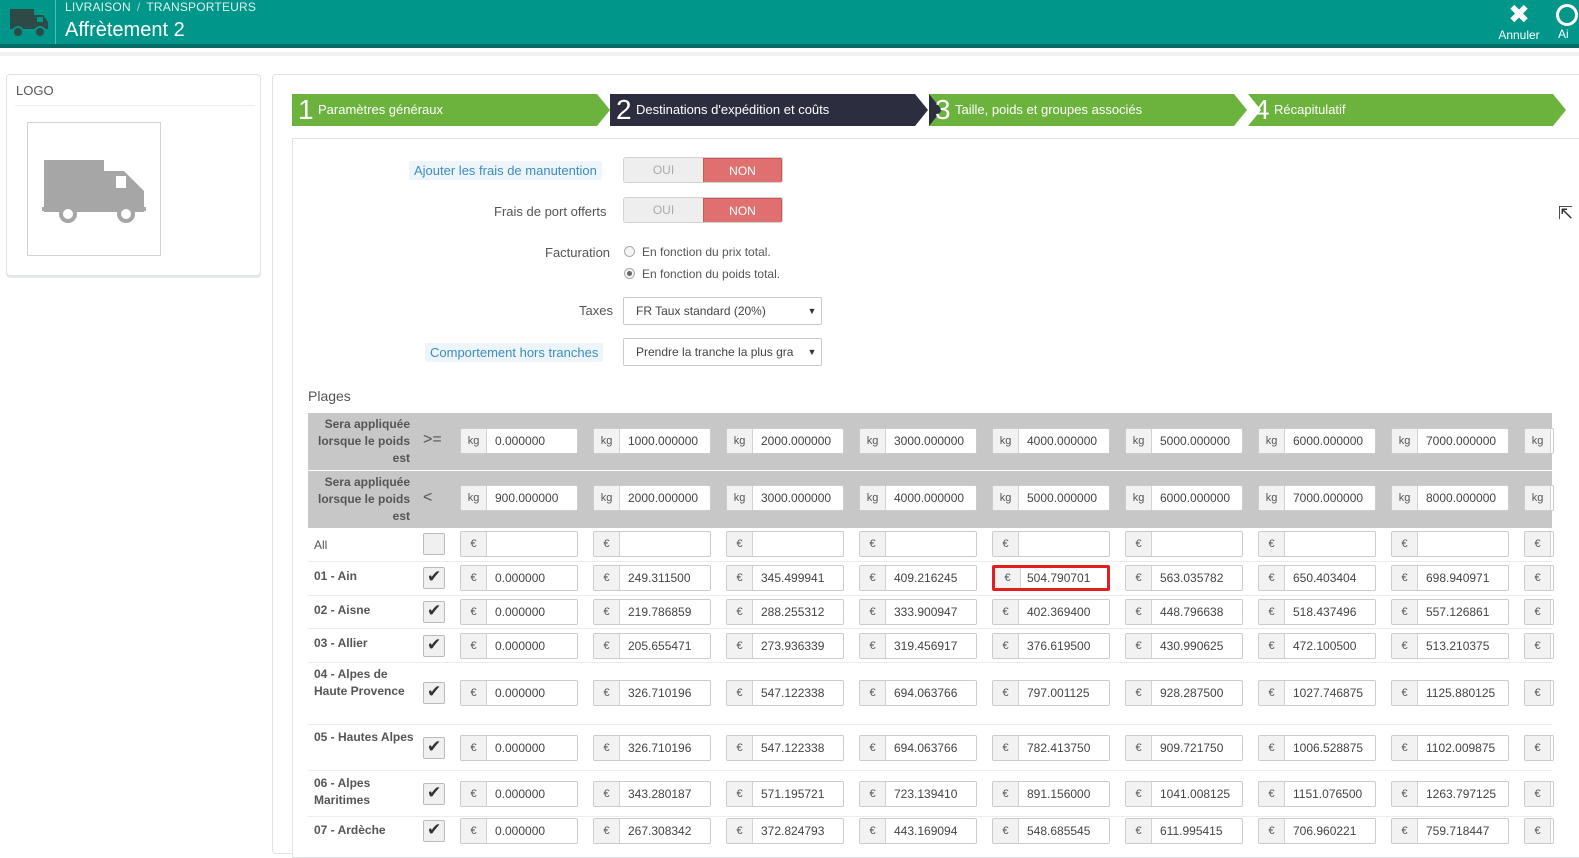 This screenshot has width=1579, height=858. Describe the element at coordinates (1184, 831) in the screenshot. I see `zone-price-input: €611.995415` at that location.